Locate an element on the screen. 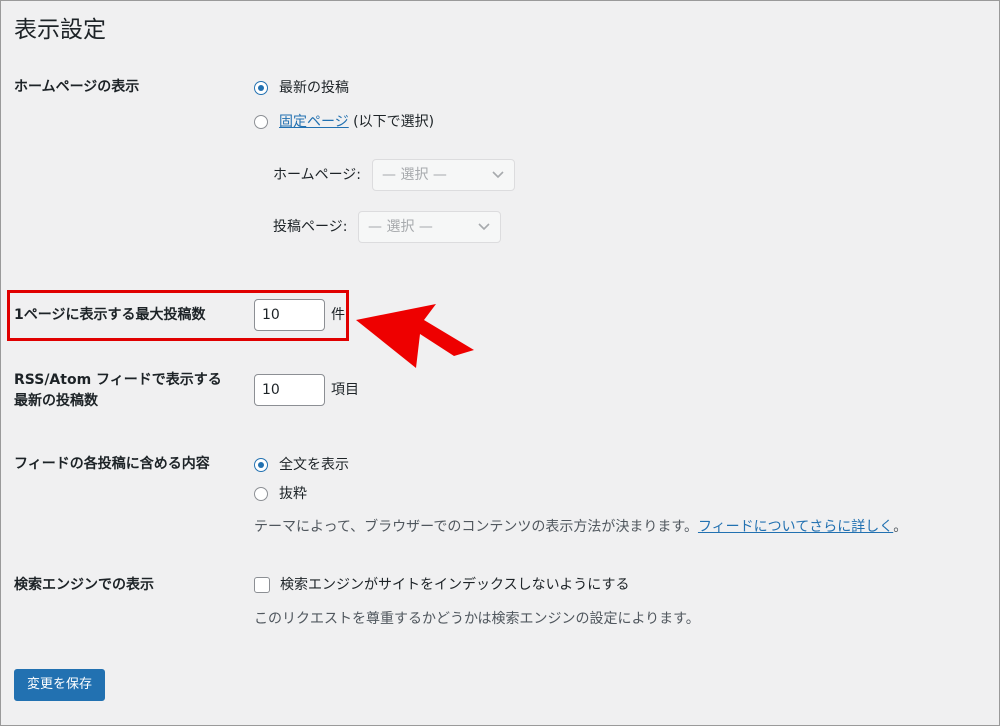 This screenshot has width=1000, height=726. radio-full-text is located at coordinates (261, 465).